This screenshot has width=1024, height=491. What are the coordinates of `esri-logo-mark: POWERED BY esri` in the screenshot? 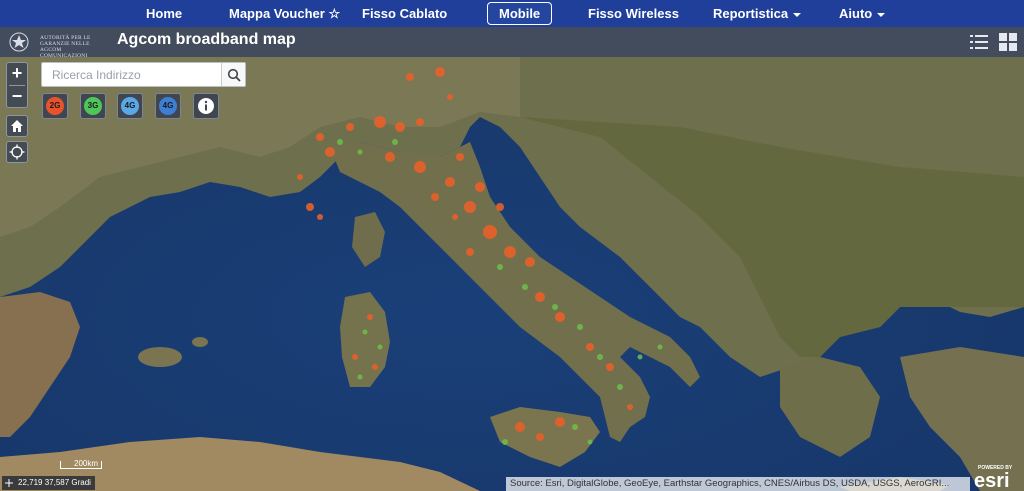 It's located at (993, 478).